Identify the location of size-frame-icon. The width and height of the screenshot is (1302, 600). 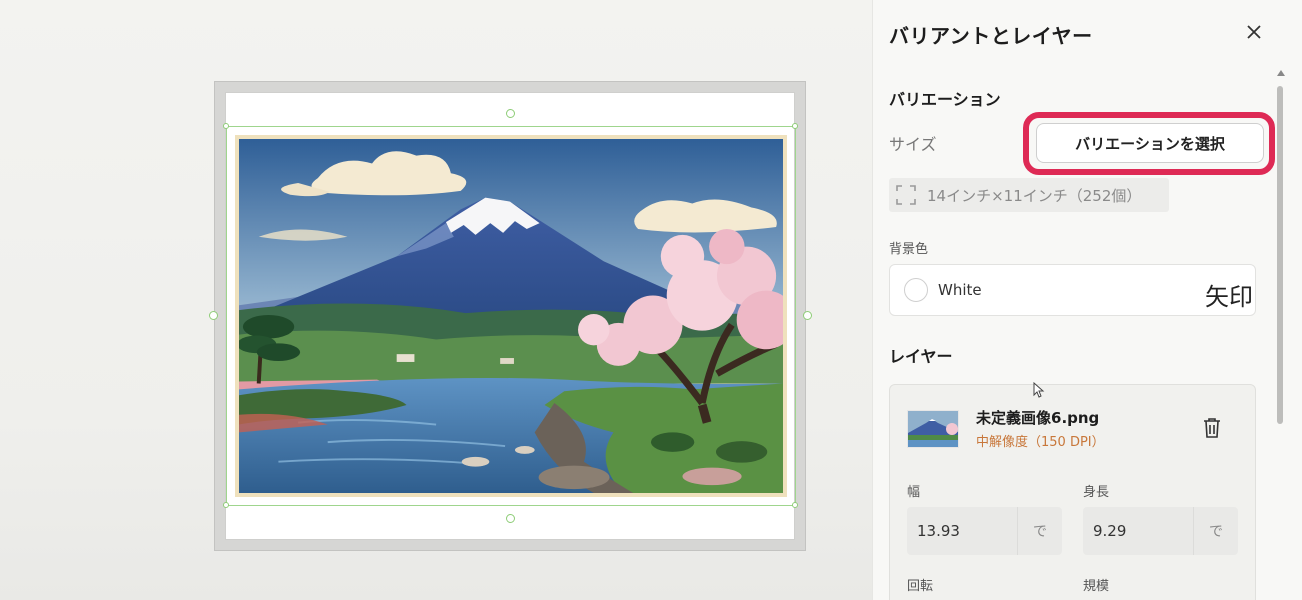
(906, 195).